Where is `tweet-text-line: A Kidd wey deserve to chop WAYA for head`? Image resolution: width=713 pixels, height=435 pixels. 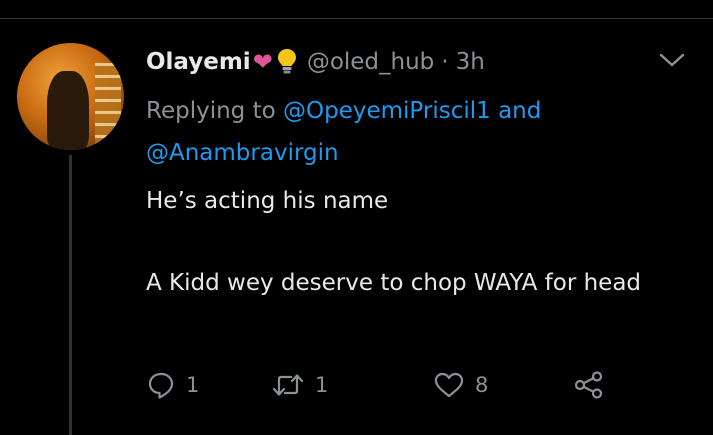 tweet-text-line: A Kidd wey deserve to chop WAYA for head is located at coordinates (394, 283).